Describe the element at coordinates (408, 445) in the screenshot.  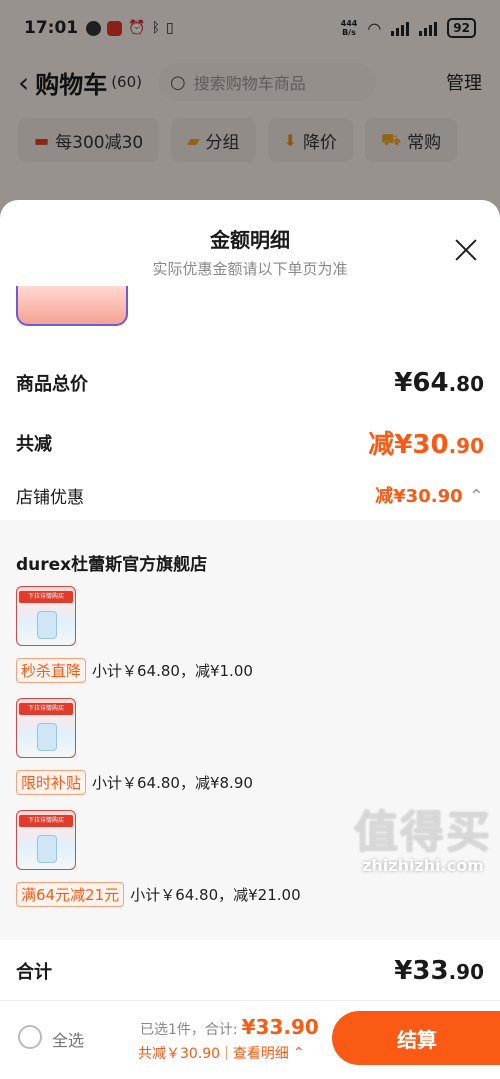
I see `discount-int: 减¥30` at that location.